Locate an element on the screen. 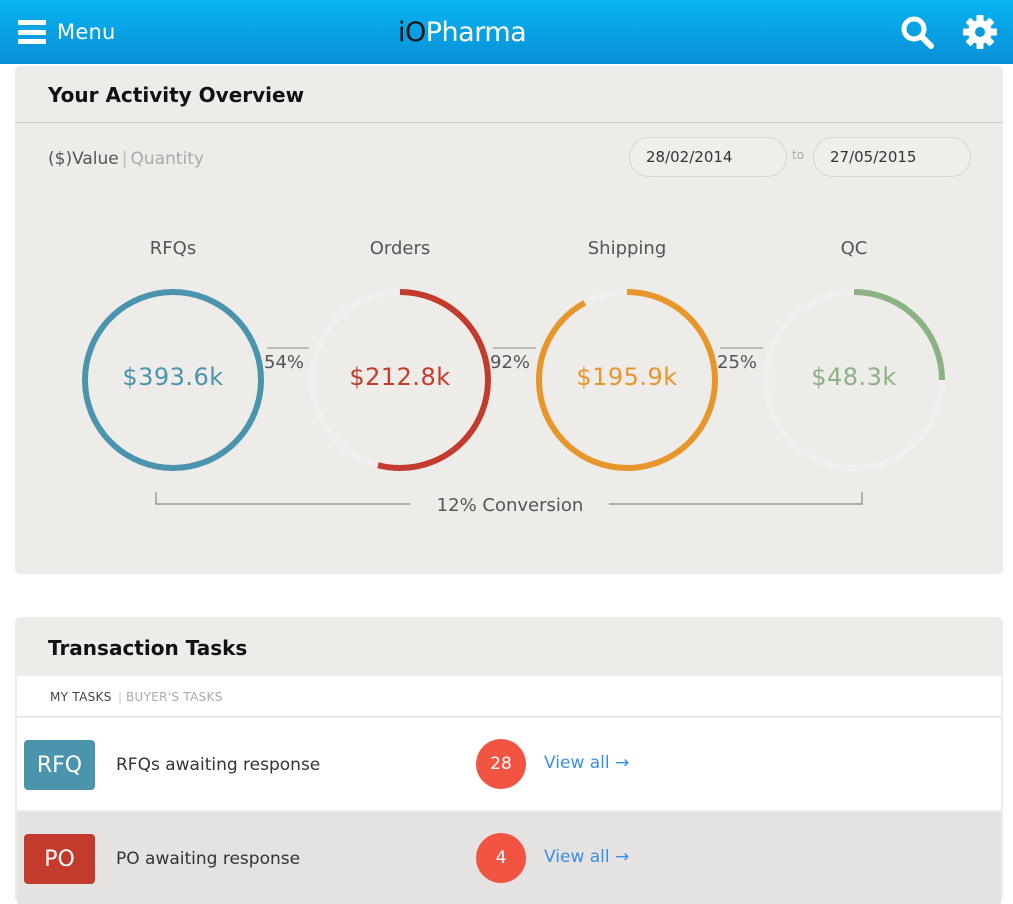  tasks-title: Transaction Tasks is located at coordinates (148, 648).